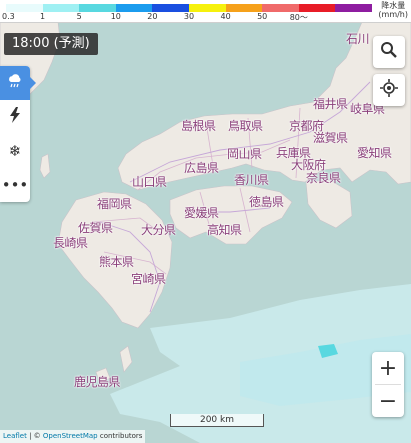 The width and height of the screenshot is (411, 443). I want to click on snow-layer-button: ❄, so click(15, 151).